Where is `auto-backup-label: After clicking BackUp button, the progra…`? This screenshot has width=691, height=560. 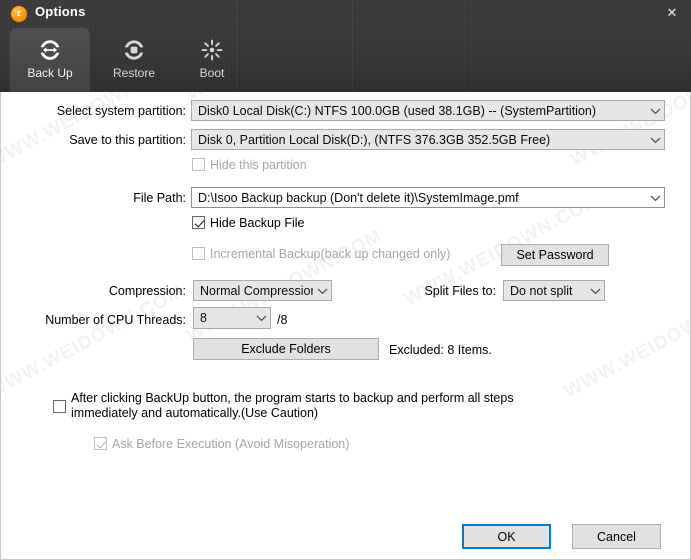 auto-backup-label: After clicking BackUp button, the progra… is located at coordinates (292, 405).